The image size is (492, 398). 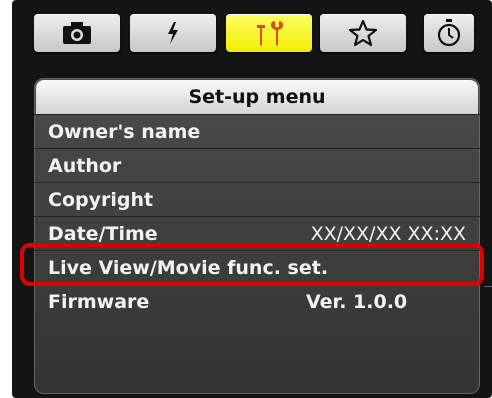 I want to click on selection-highlight-box, so click(x=252, y=264).